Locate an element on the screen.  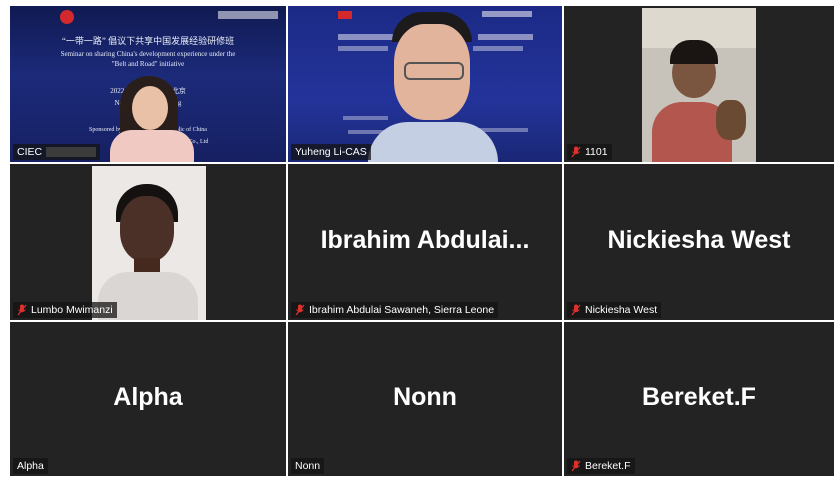
slide-title-en-2: "Belt and Road" initiative is located at coordinates (148, 64).